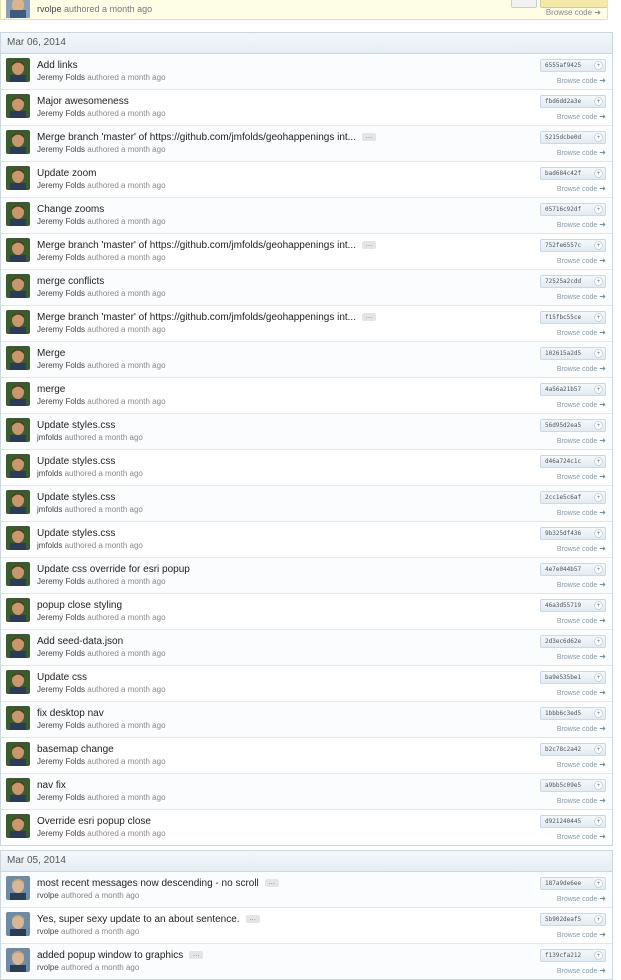 The width and height of the screenshot is (621, 980). What do you see at coordinates (573, 101) in the screenshot?
I see `commit-sha-button: fbd6dd2a3e +` at bounding box center [573, 101].